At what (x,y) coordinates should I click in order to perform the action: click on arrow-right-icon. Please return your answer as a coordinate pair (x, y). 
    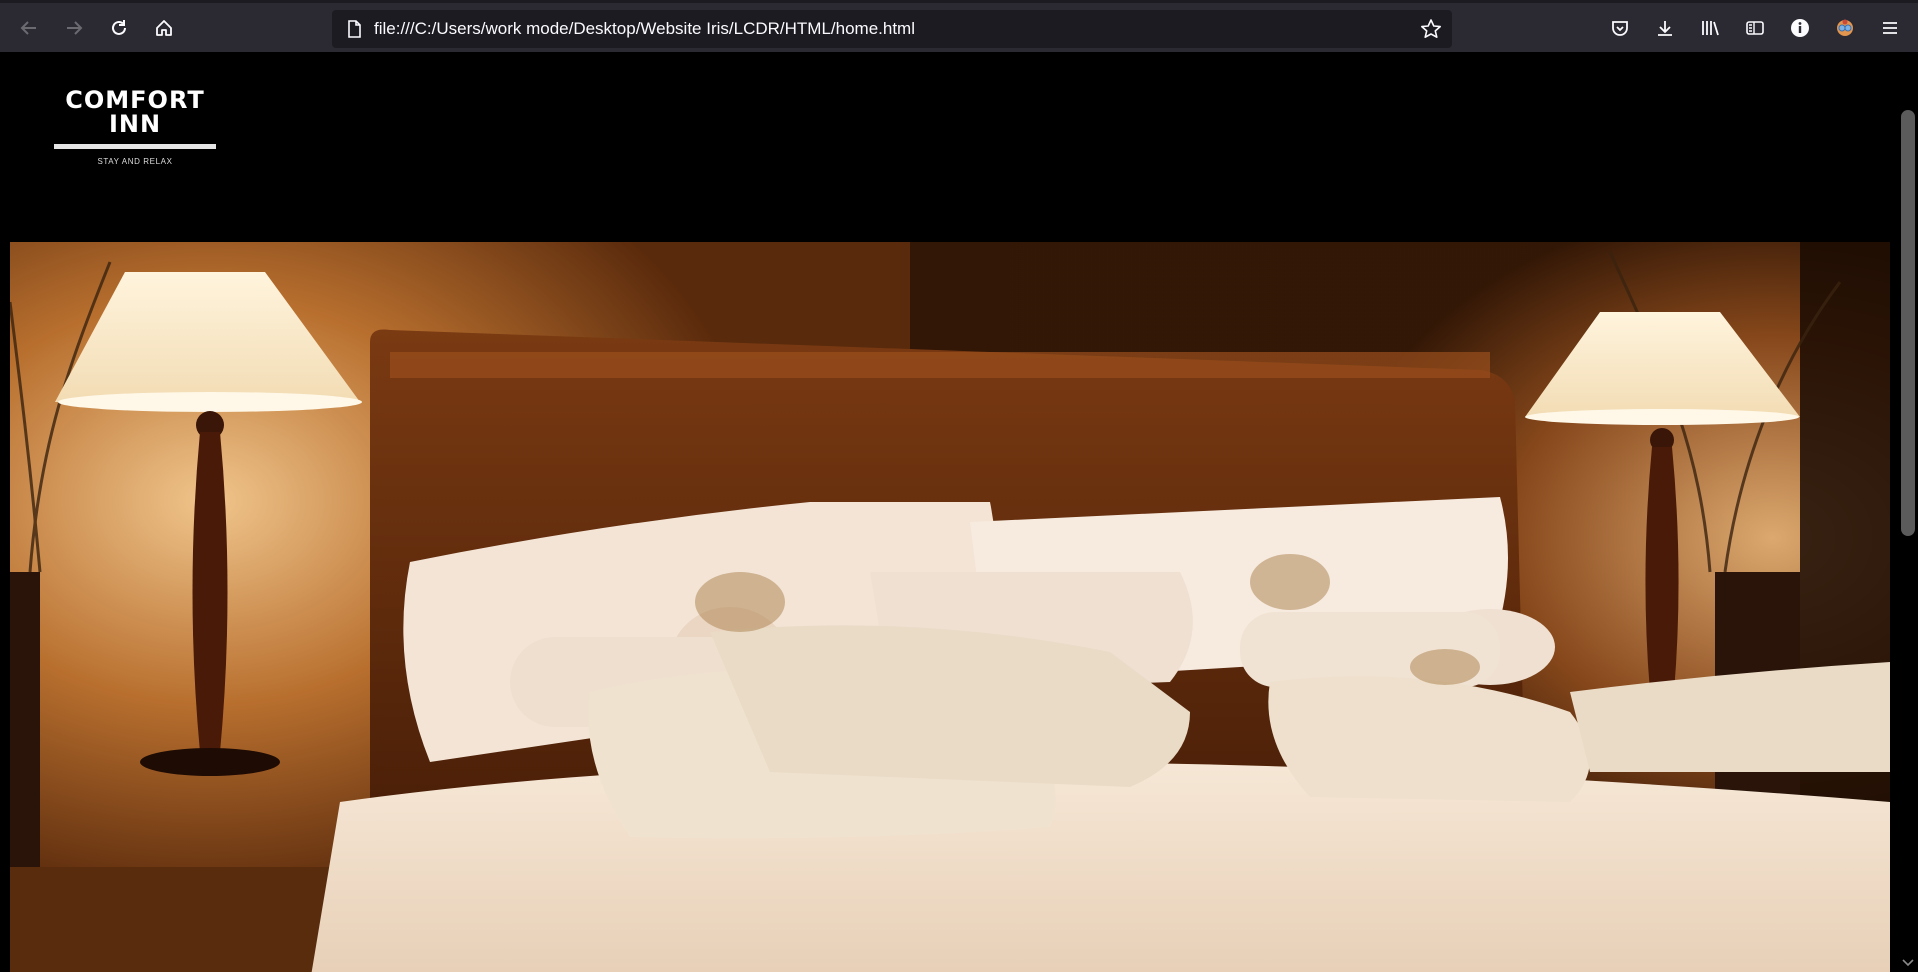
    Looking at the image, I should click on (75, 28).